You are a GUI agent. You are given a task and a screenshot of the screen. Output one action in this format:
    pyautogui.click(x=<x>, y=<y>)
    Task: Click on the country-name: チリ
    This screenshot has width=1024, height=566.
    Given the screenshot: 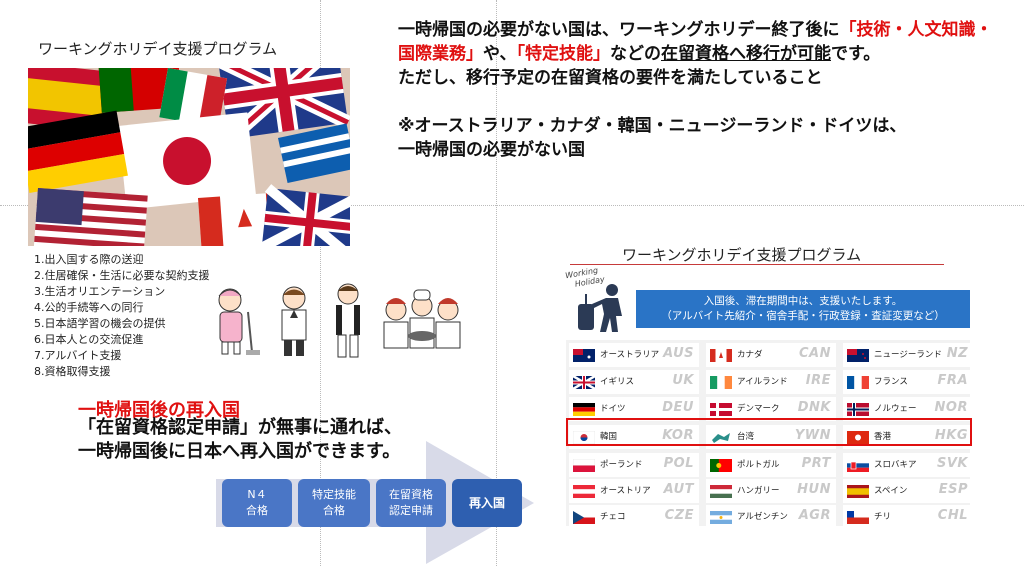 What is the action you would take?
    pyautogui.click(x=883, y=517)
    